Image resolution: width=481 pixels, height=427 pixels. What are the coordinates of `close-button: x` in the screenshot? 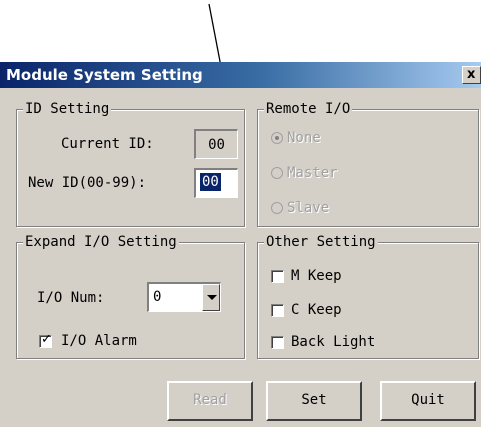 It's located at (471, 75).